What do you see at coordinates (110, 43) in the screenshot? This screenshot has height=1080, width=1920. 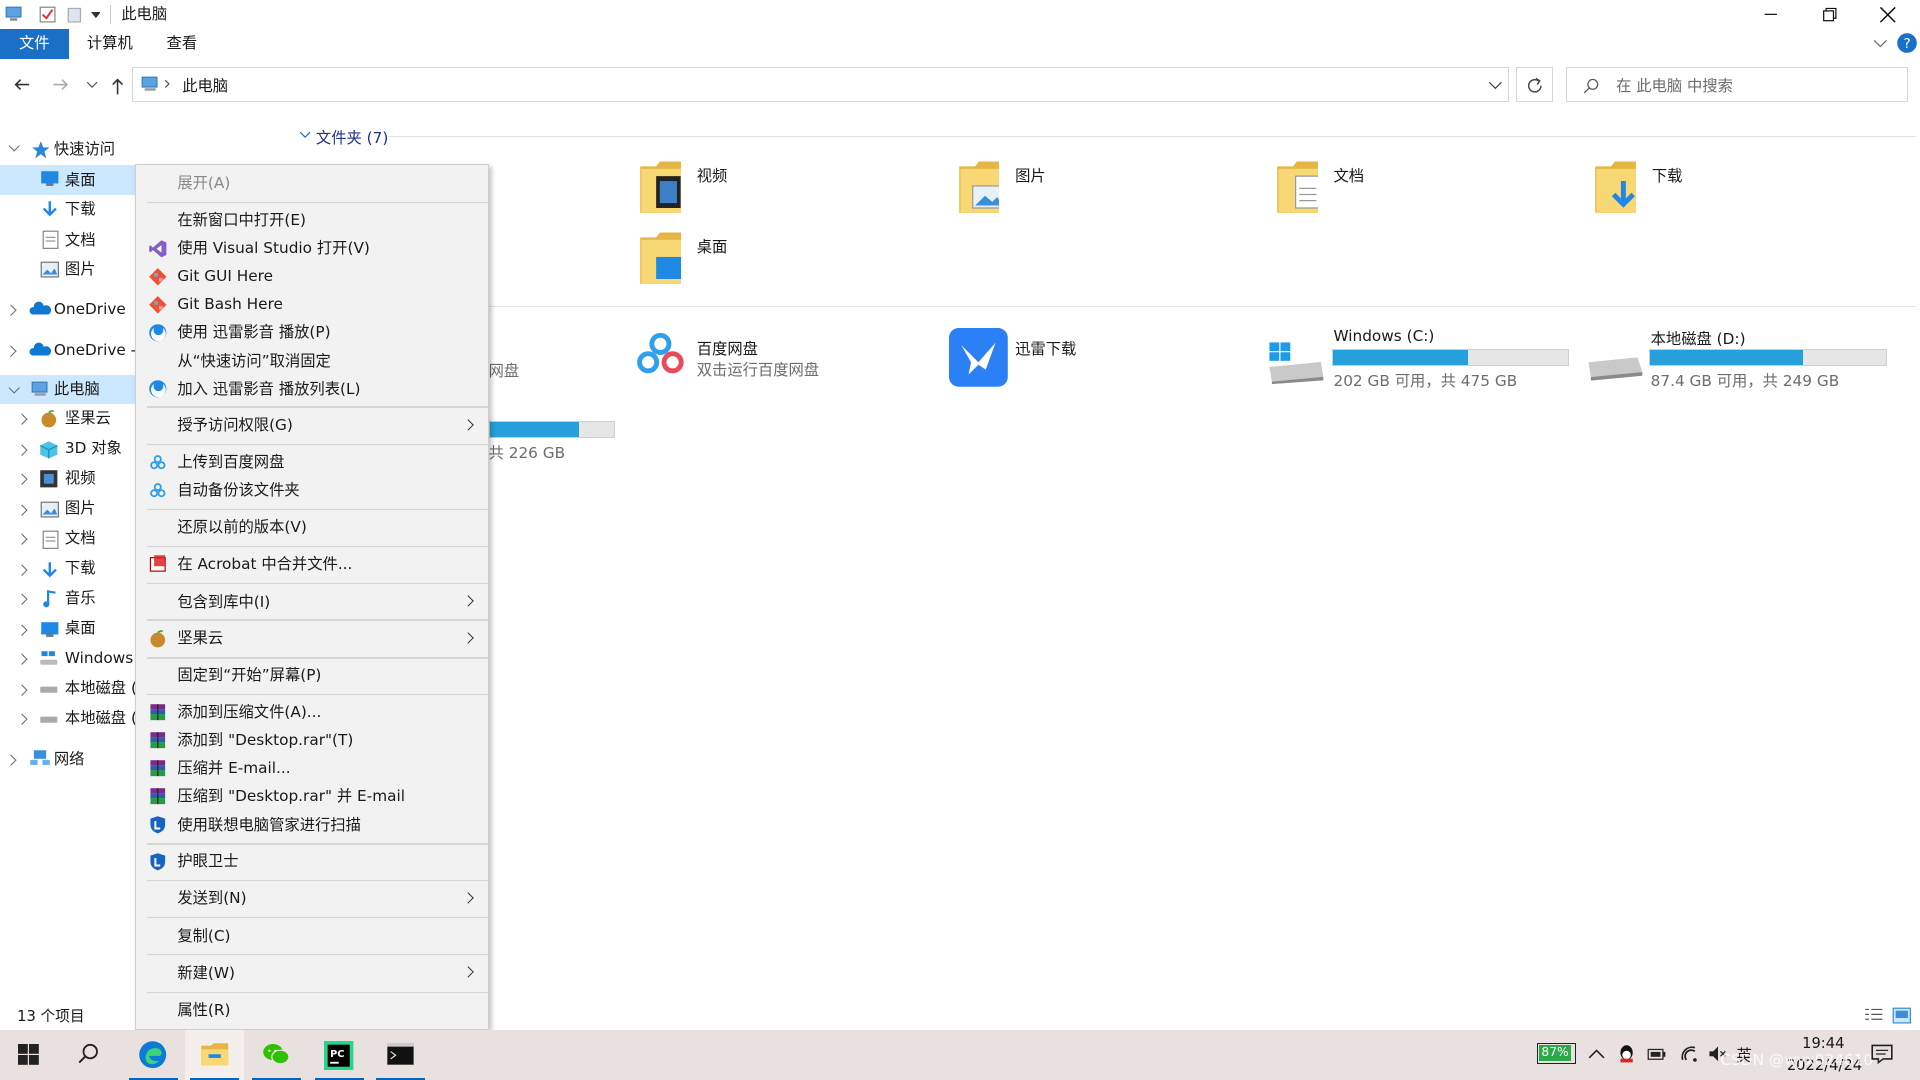 I see `tab-computer: 计算机` at bounding box center [110, 43].